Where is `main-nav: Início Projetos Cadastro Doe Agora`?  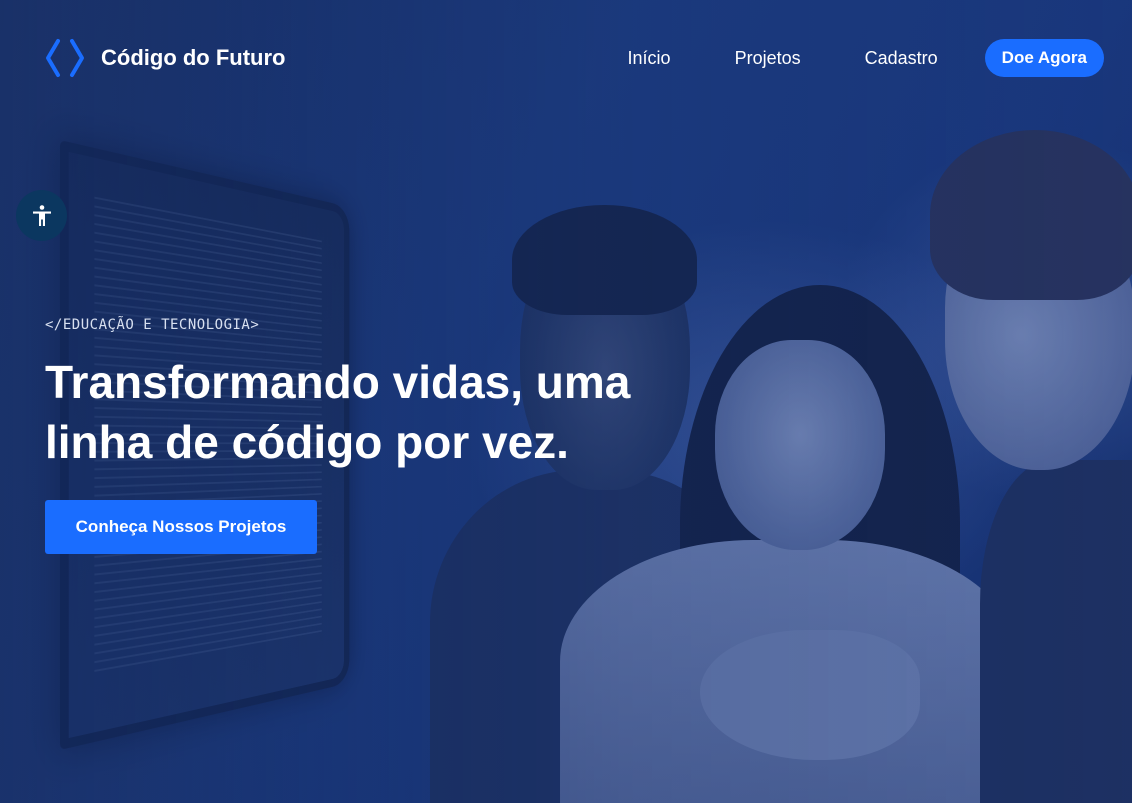
main-nav: Início Projetos Cadastro Doe Agora is located at coordinates (866, 58).